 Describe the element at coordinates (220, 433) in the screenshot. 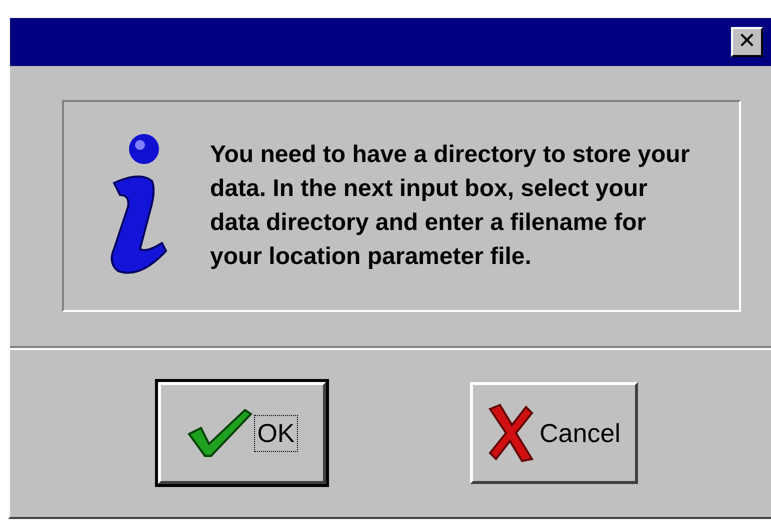

I see `checkmark-icon` at that location.